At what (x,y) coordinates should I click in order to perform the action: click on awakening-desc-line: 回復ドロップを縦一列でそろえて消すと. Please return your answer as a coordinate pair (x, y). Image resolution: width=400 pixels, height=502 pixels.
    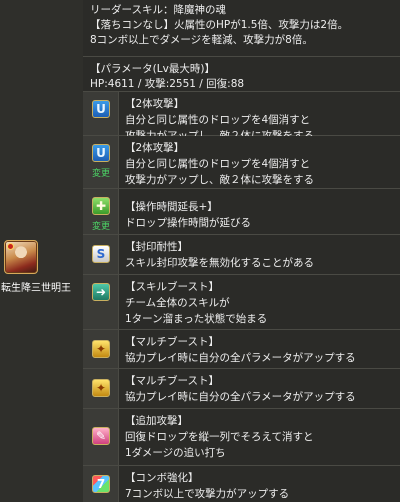
    Looking at the image, I should click on (219, 437).